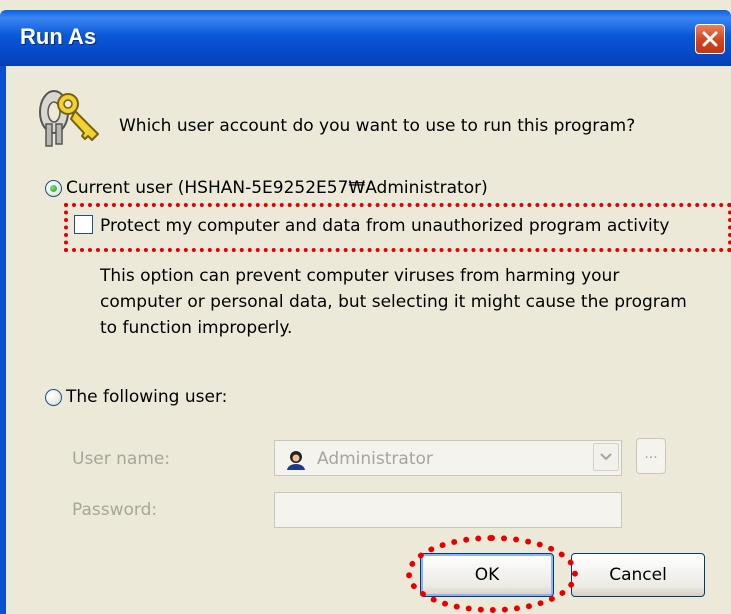  I want to click on following-user-label: The following user:, so click(146, 397).